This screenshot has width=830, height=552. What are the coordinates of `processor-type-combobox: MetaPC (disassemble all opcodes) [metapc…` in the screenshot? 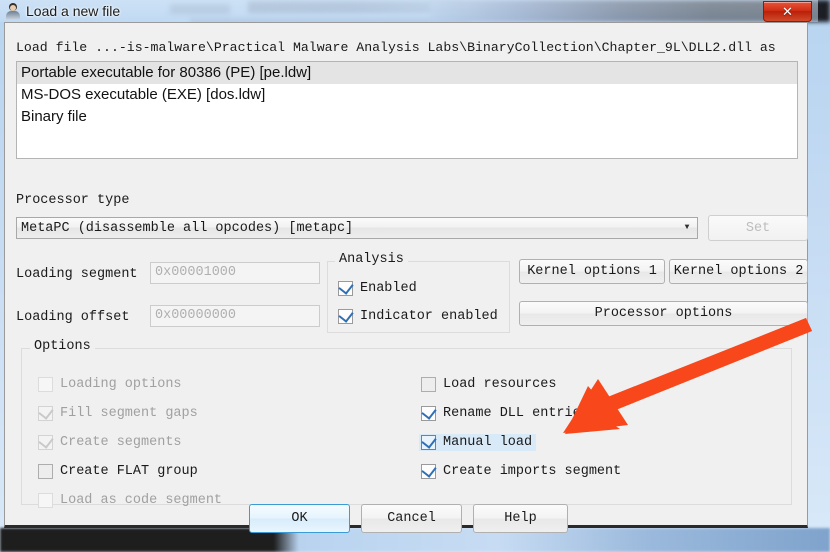 It's located at (357, 228).